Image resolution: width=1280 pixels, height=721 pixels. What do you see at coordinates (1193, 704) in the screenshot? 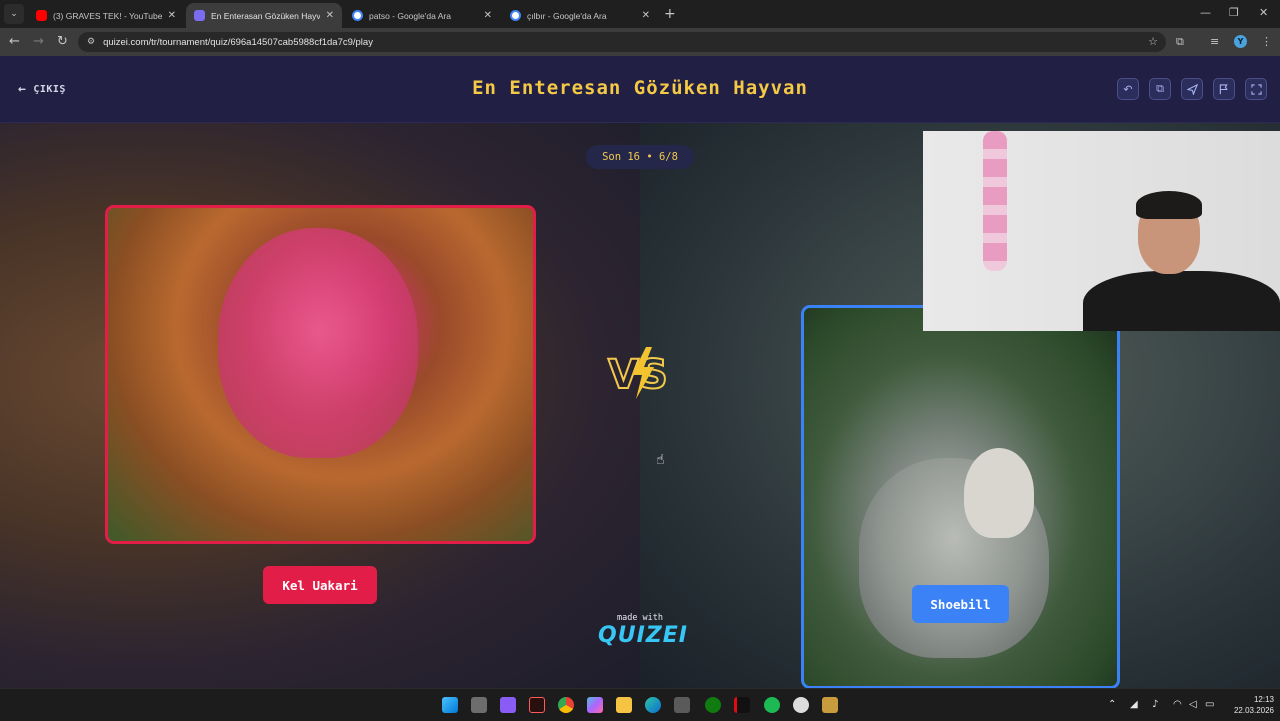
I see `volume-icon: ◁` at bounding box center [1193, 704].